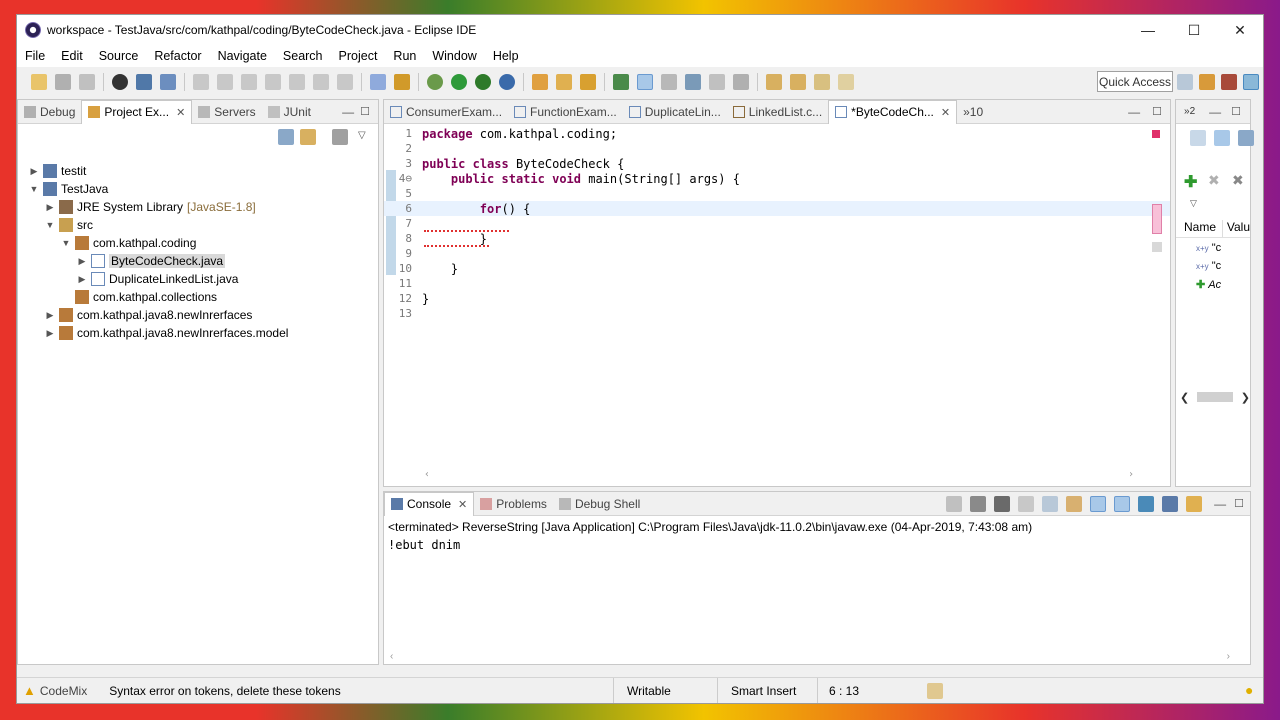 Image resolution: width=1280 pixels, height=720 pixels. What do you see at coordinates (198, 207) in the screenshot?
I see `tree-node: ▶ JRE System Library [JavaSE-1.8]` at bounding box center [198, 207].